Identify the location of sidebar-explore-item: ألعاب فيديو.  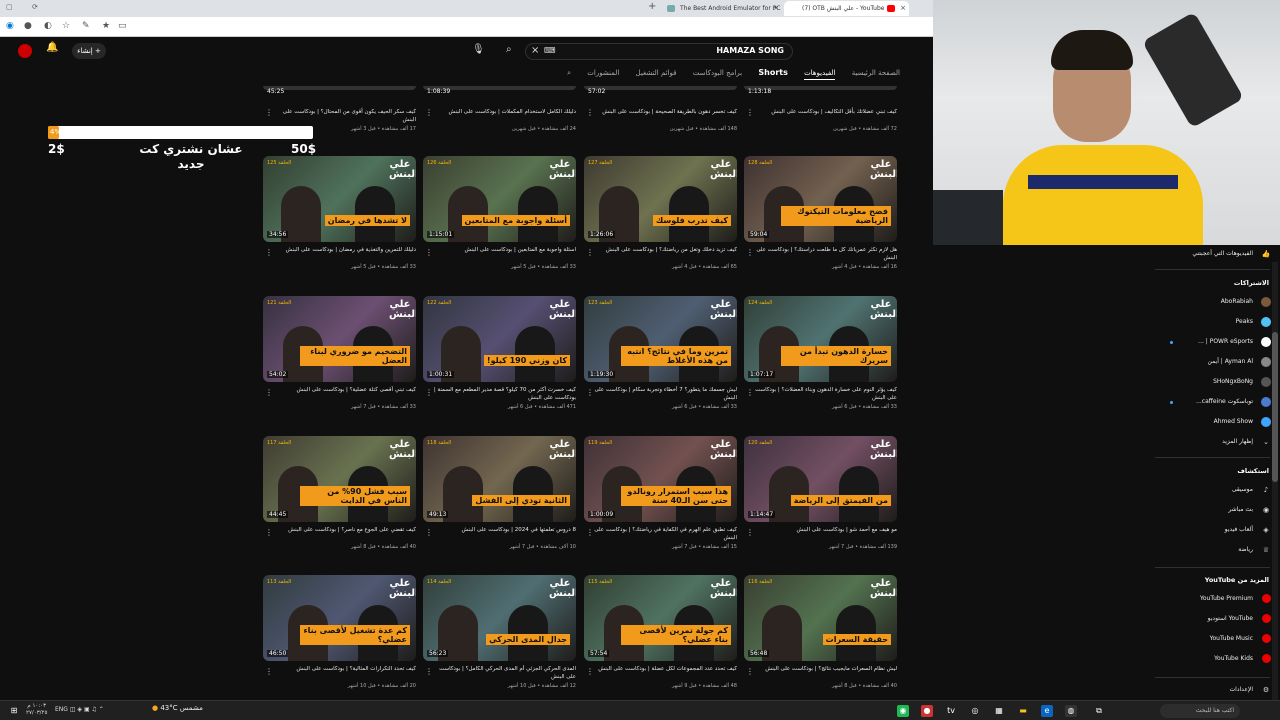
(1239, 529).